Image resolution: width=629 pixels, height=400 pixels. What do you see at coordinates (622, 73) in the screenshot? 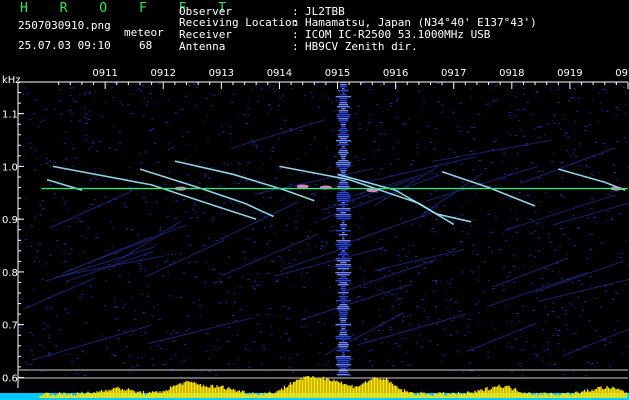
I see `time-tick-label: 0920` at bounding box center [622, 73].